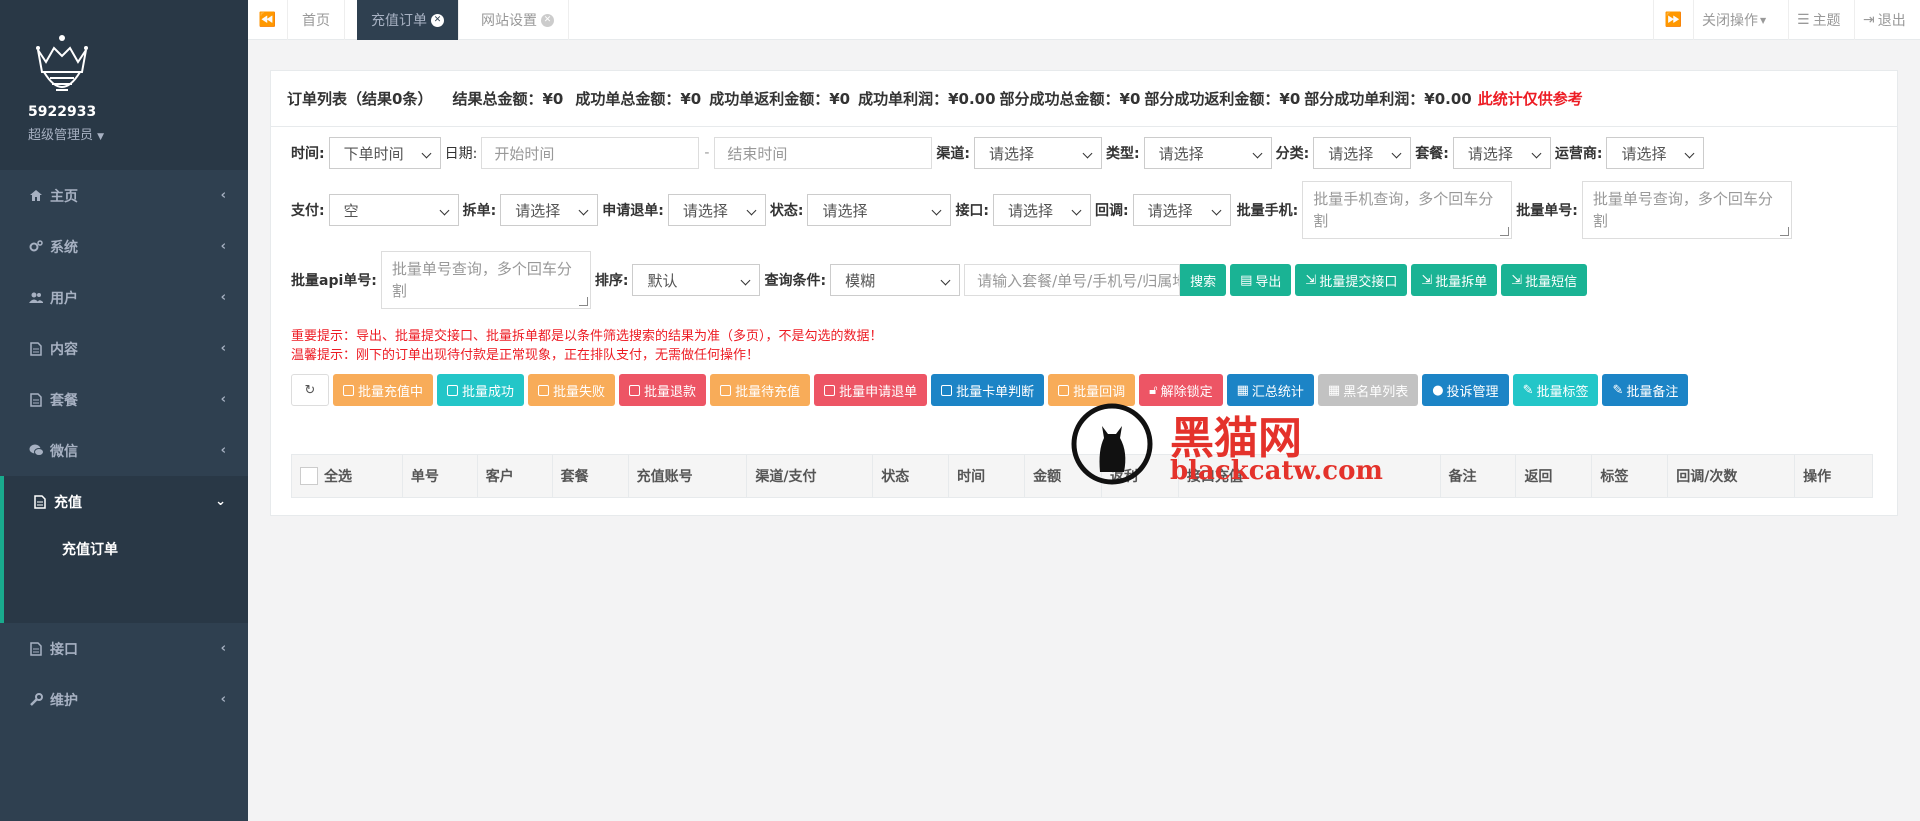 This screenshot has height=821, width=1920. What do you see at coordinates (1362, 153) in the screenshot?
I see `category-select: 请选择` at bounding box center [1362, 153].